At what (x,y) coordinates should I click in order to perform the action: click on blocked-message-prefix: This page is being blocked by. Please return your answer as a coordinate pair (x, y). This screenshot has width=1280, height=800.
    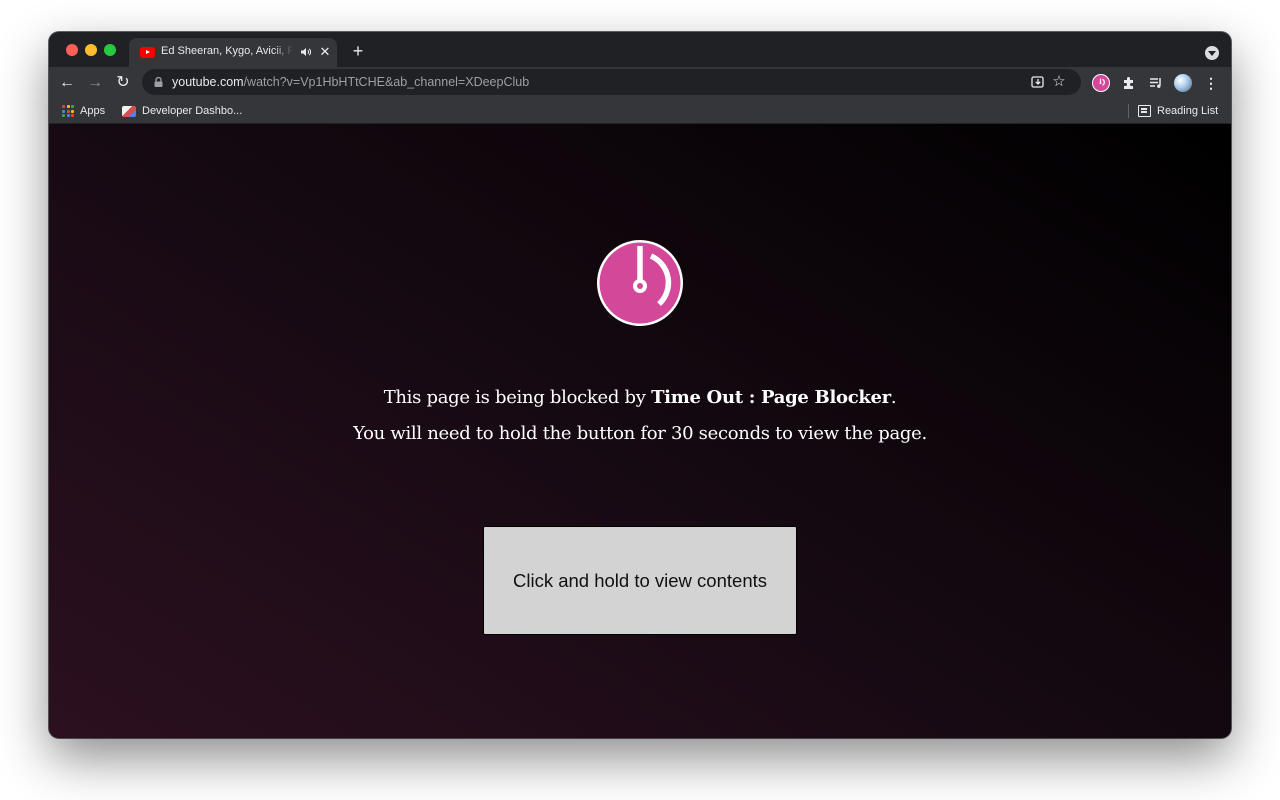
    Looking at the image, I should click on (517, 397).